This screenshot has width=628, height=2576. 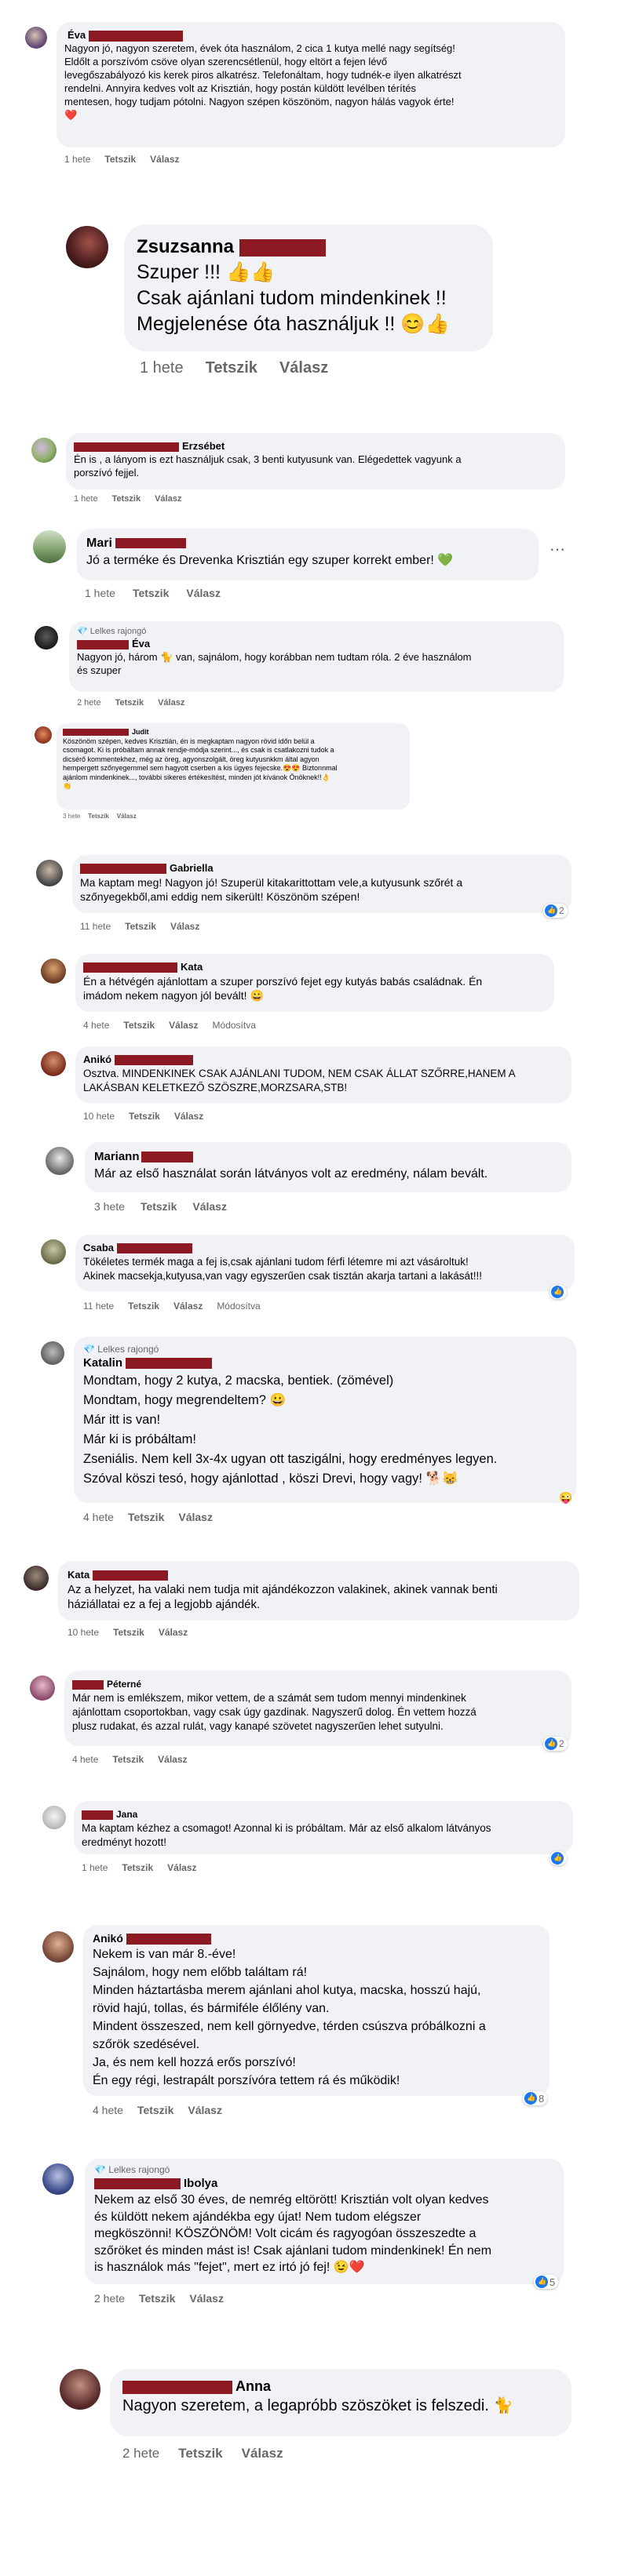 What do you see at coordinates (126, 1814) in the screenshot?
I see `commenter-name: Jana` at bounding box center [126, 1814].